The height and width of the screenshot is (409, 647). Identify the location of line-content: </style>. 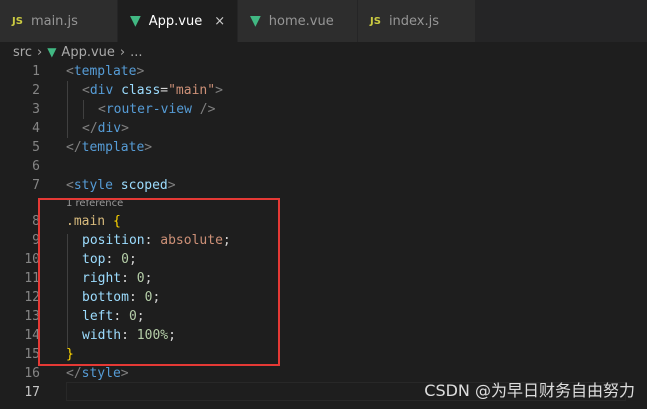
(97, 373).